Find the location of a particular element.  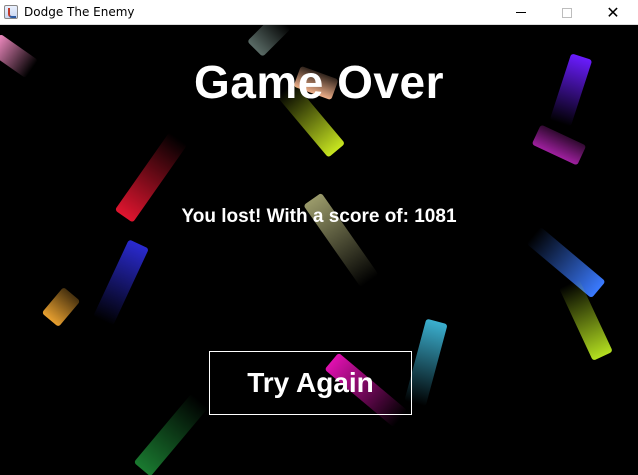

maximize-icon is located at coordinates (567, 12).